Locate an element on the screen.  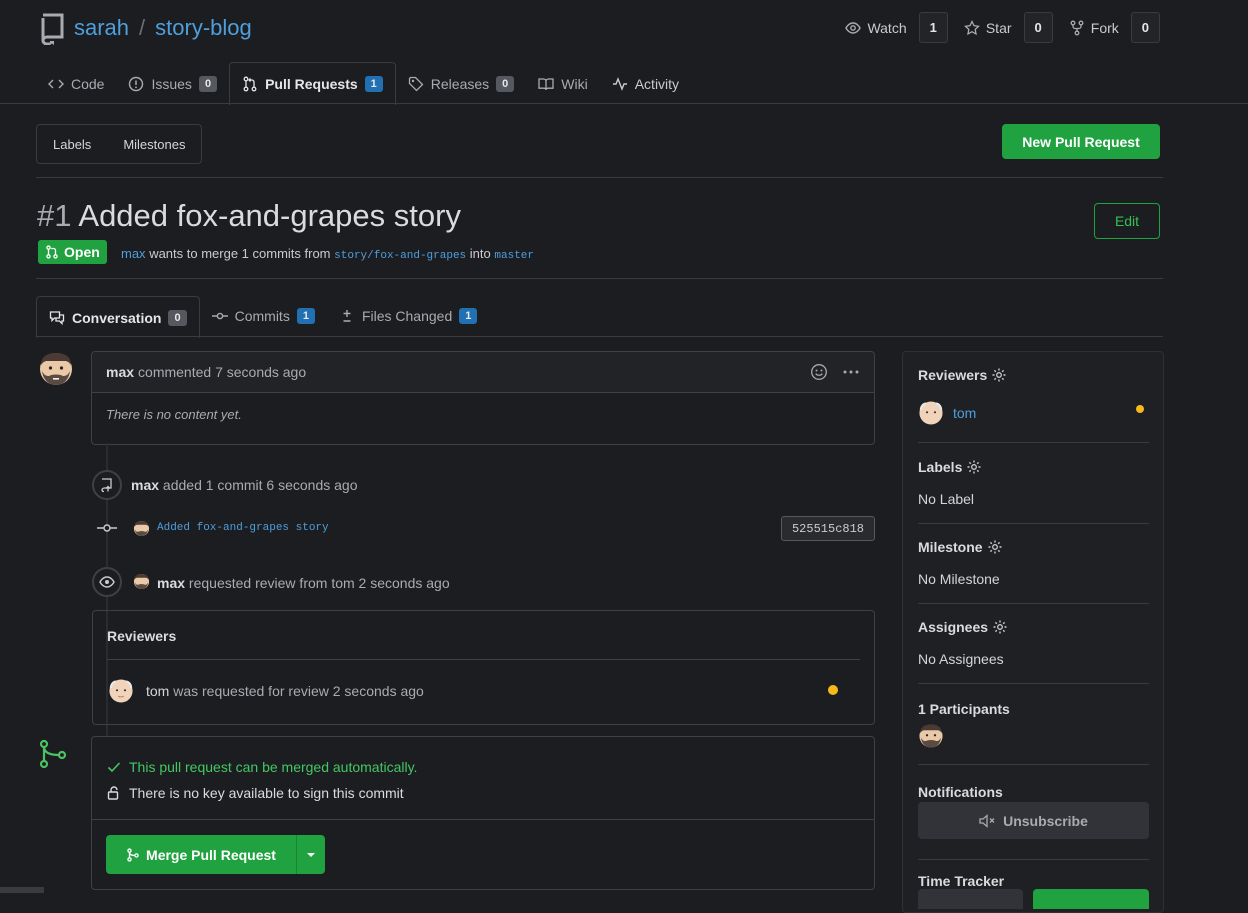
watch-count: 1 is located at coordinates (933, 27).